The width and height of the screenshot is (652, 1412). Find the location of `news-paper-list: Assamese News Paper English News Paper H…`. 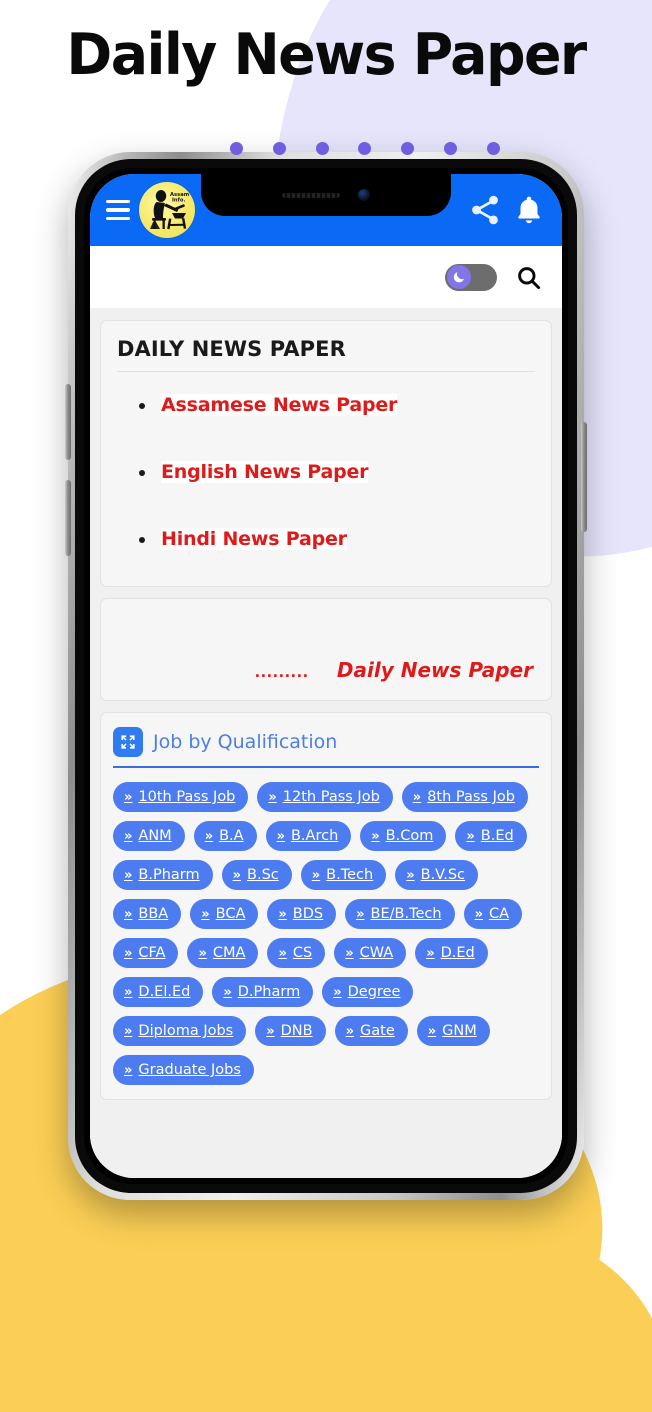

news-paper-list: Assamese News Paper English News Paper H… is located at coordinates (326, 472).